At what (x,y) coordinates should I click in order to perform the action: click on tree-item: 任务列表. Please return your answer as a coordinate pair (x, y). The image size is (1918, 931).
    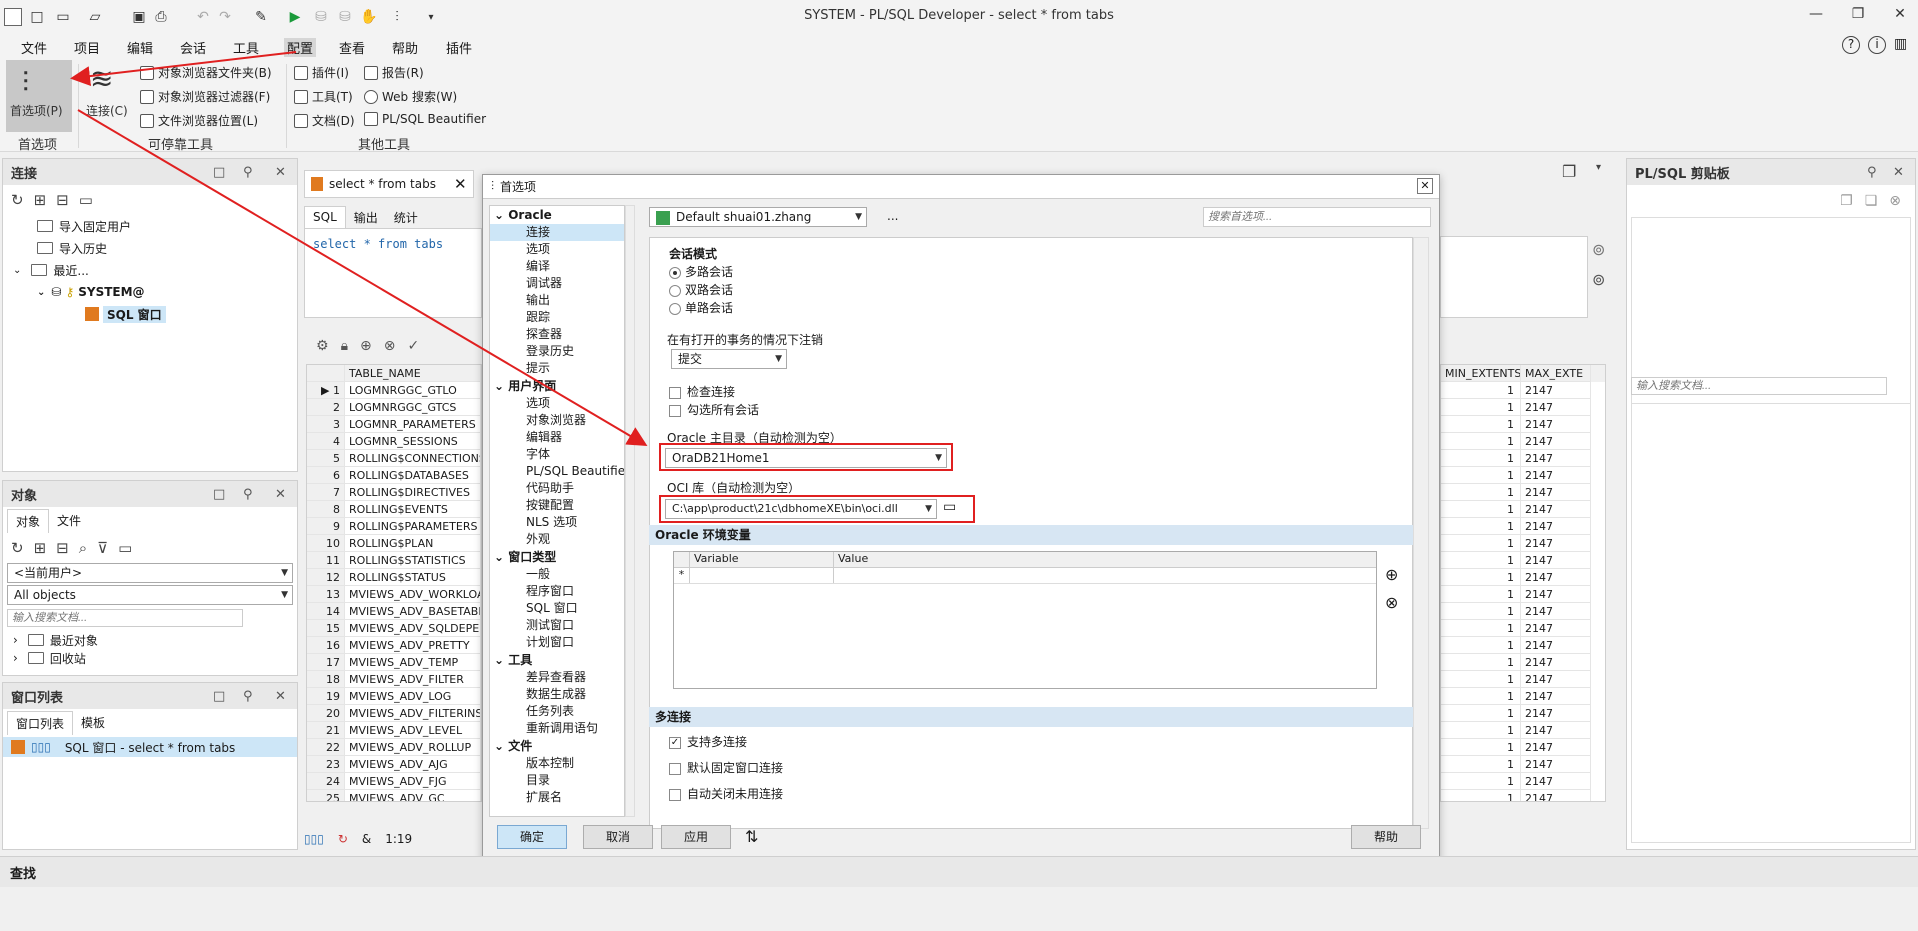
    Looking at the image, I should click on (557, 711).